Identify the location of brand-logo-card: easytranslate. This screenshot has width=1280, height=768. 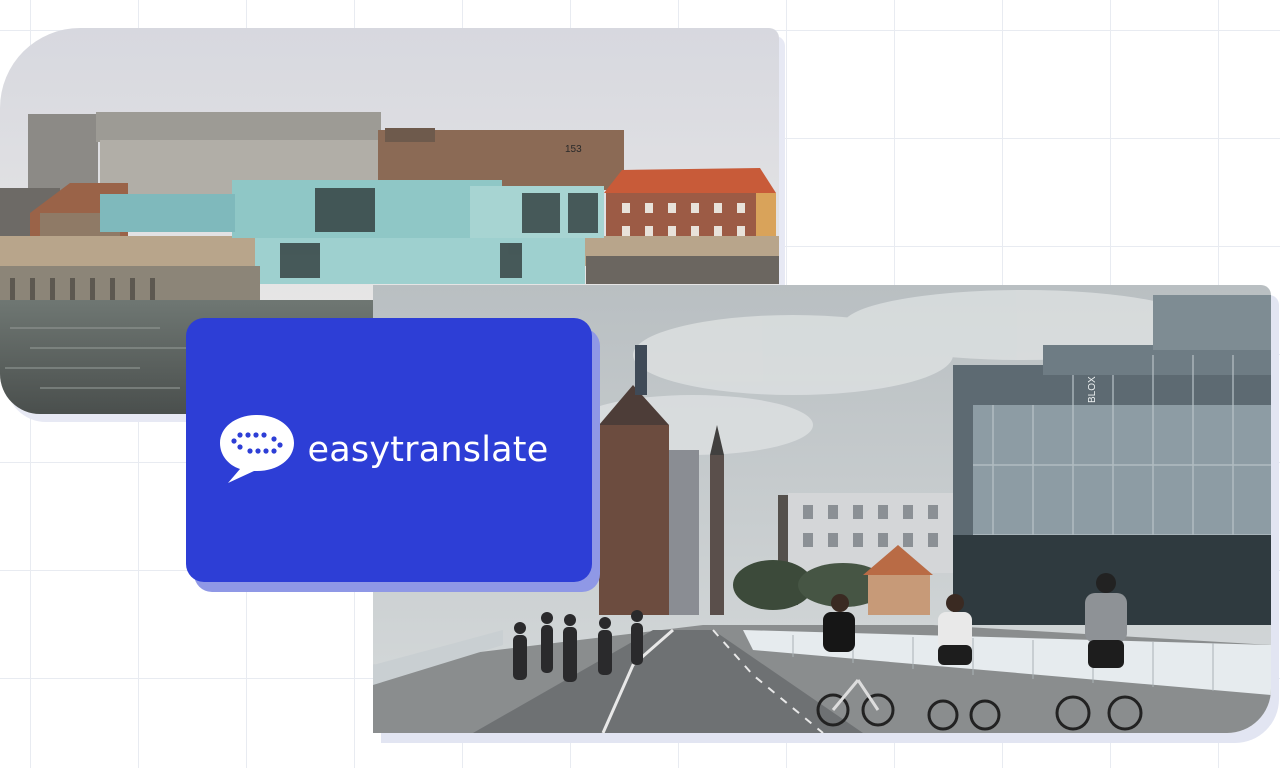
(389, 450).